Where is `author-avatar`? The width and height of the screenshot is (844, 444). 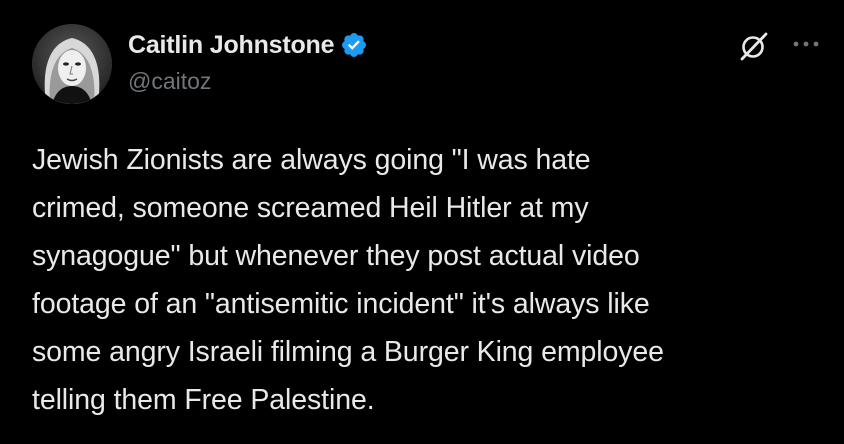
author-avatar is located at coordinates (72, 64).